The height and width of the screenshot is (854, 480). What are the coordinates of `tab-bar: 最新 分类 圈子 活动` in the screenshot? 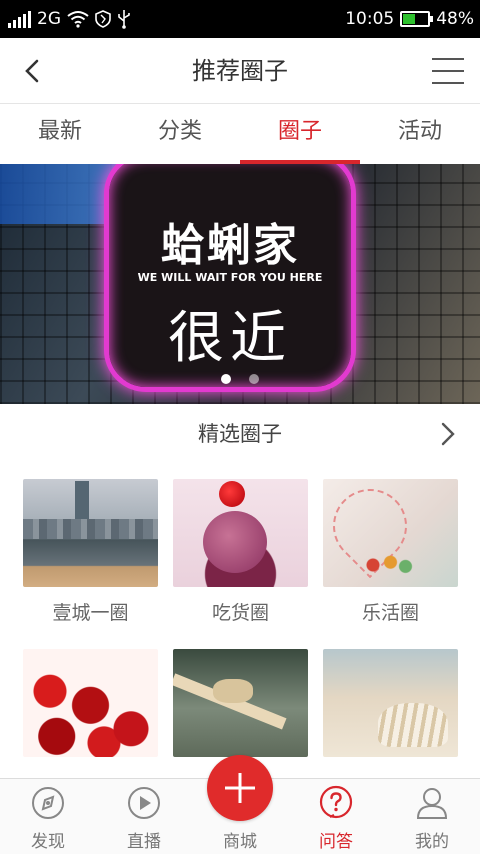 It's located at (240, 134).